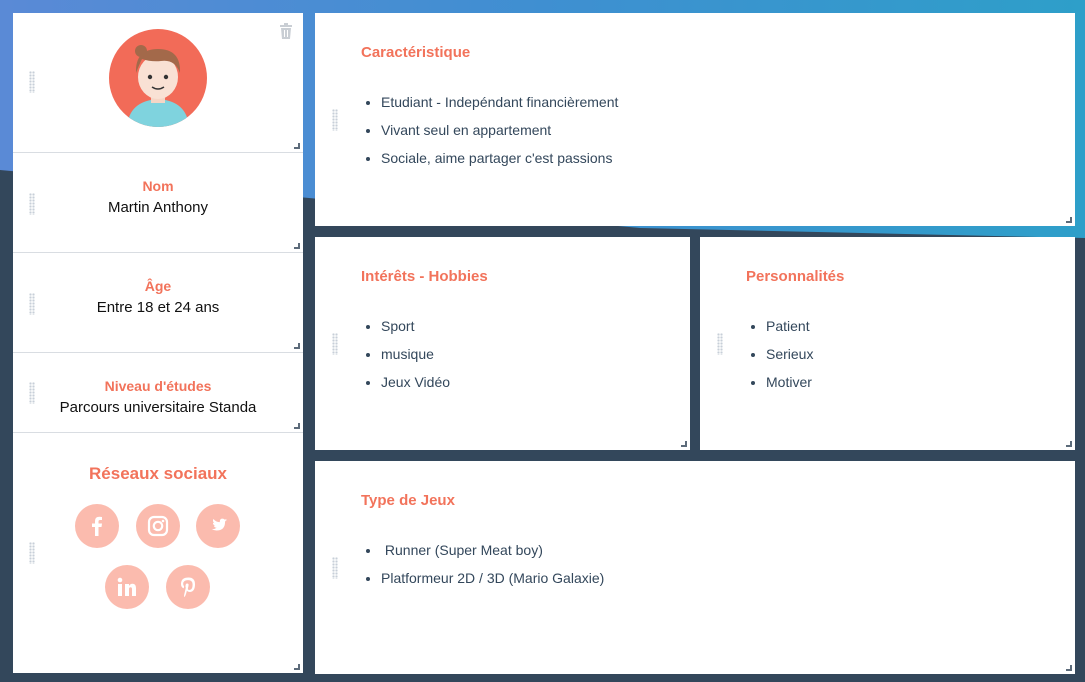 The height and width of the screenshot is (682, 1085). I want to click on personality-list: Patient Serieux Motiver, so click(789, 354).